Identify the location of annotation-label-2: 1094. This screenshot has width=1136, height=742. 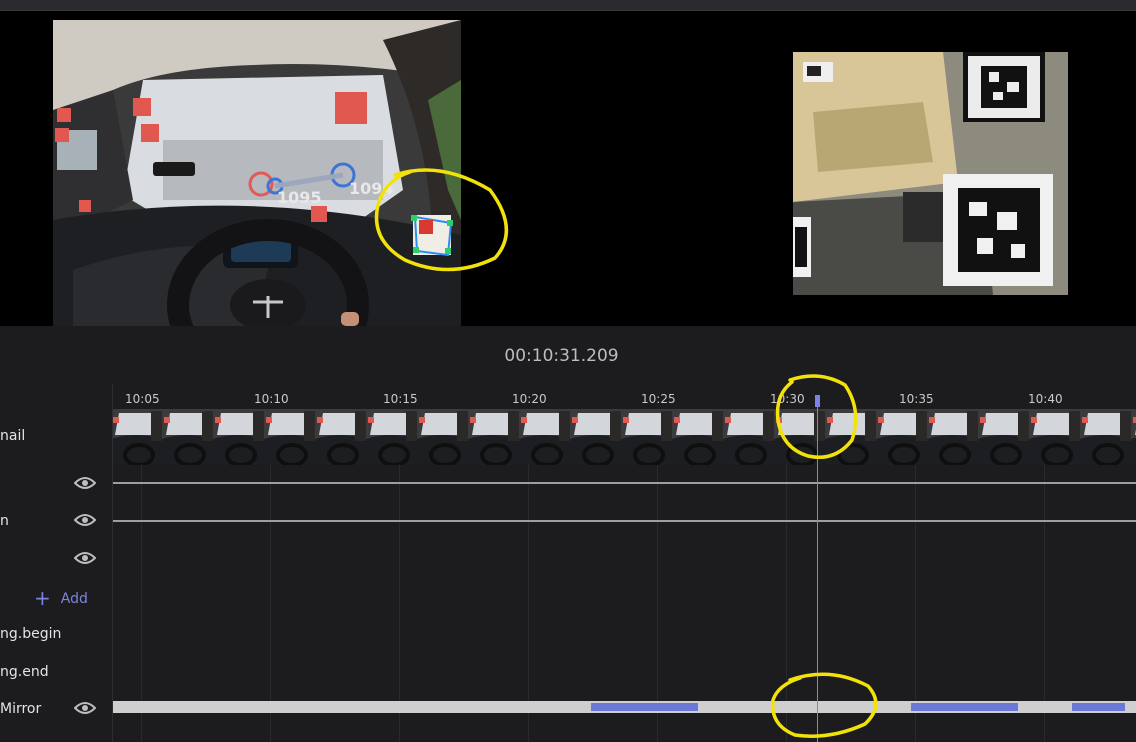
(371, 188).